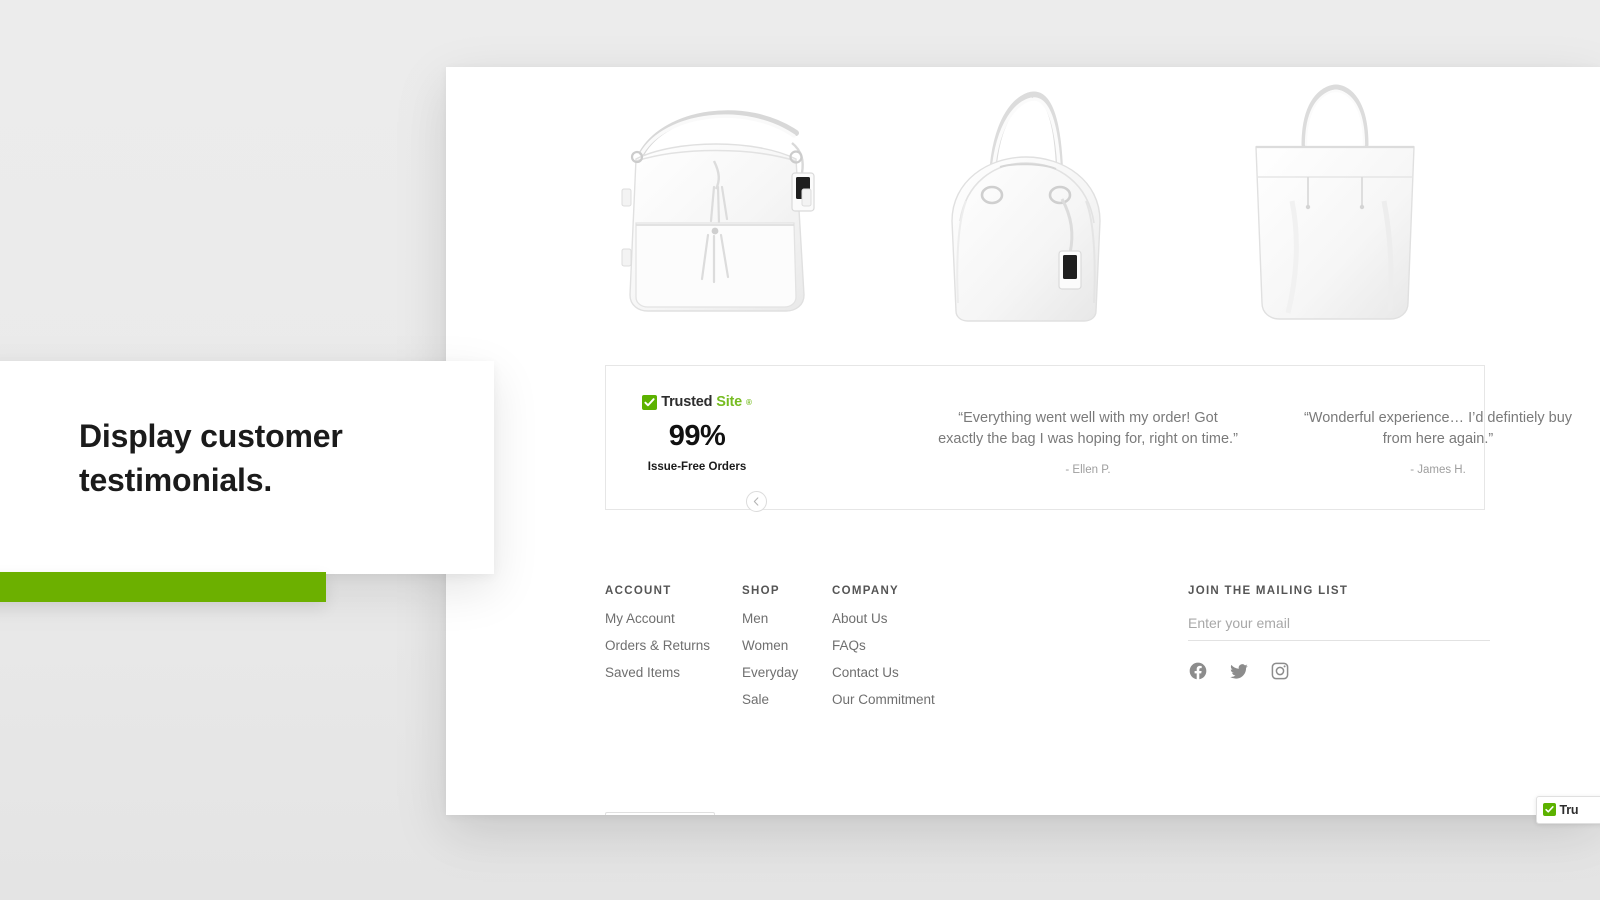  I want to click on footer-link-sale: Sale, so click(784, 699).